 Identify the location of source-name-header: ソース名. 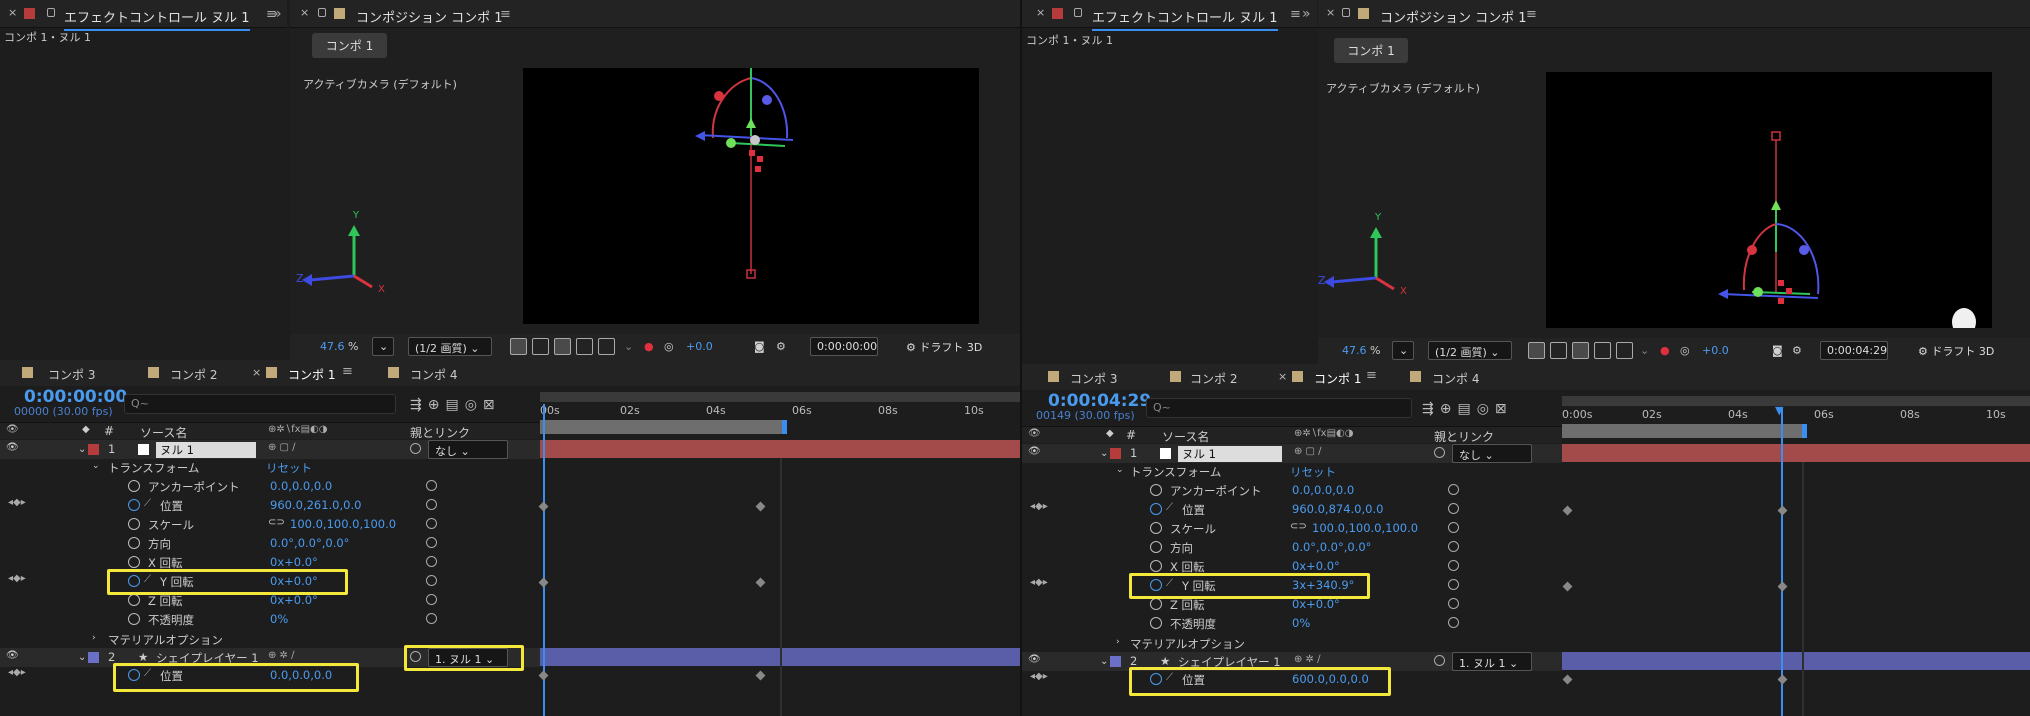
(1185, 436).